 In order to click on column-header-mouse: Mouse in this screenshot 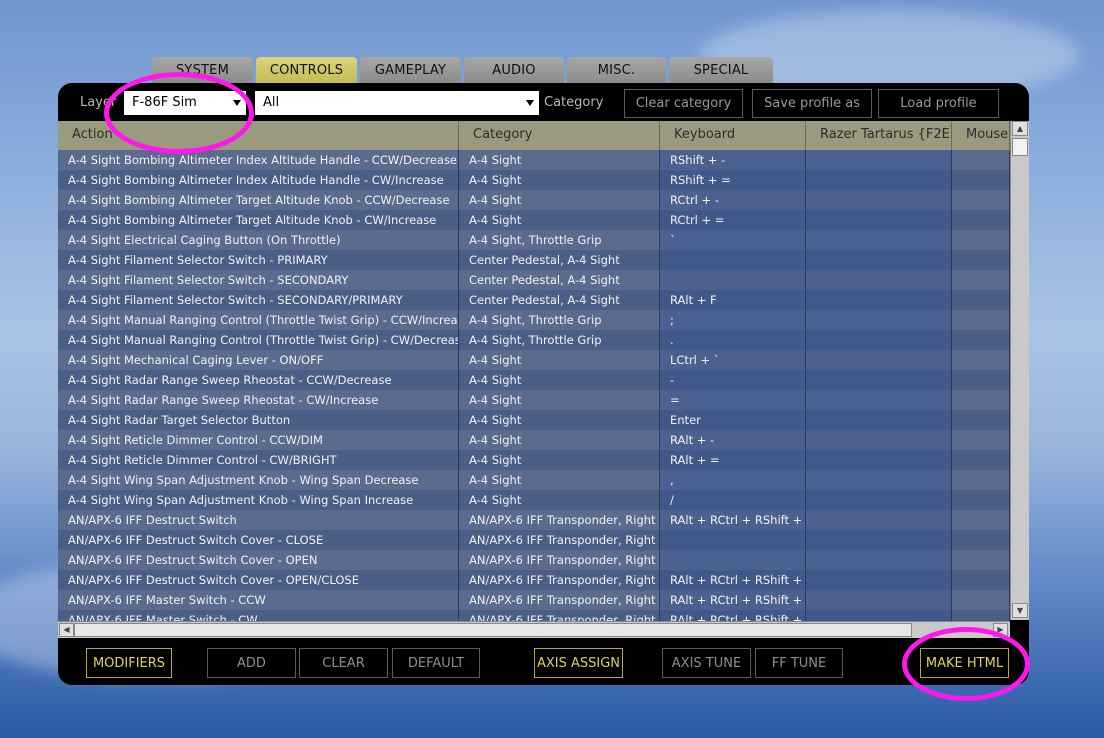, I will do `click(981, 135)`.